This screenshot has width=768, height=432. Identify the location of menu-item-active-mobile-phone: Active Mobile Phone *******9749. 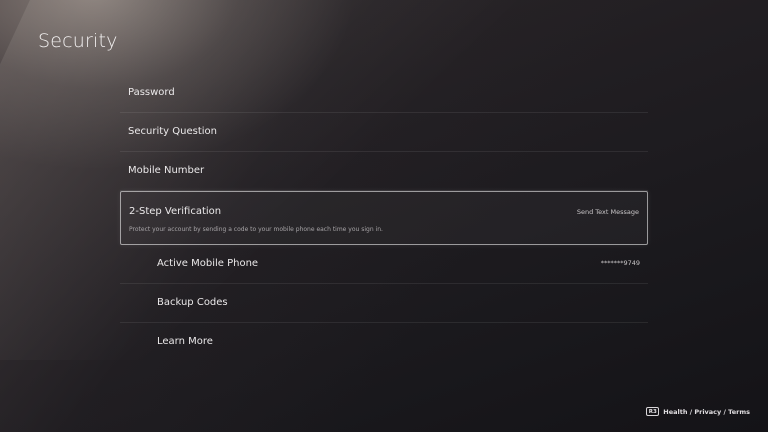
(384, 264).